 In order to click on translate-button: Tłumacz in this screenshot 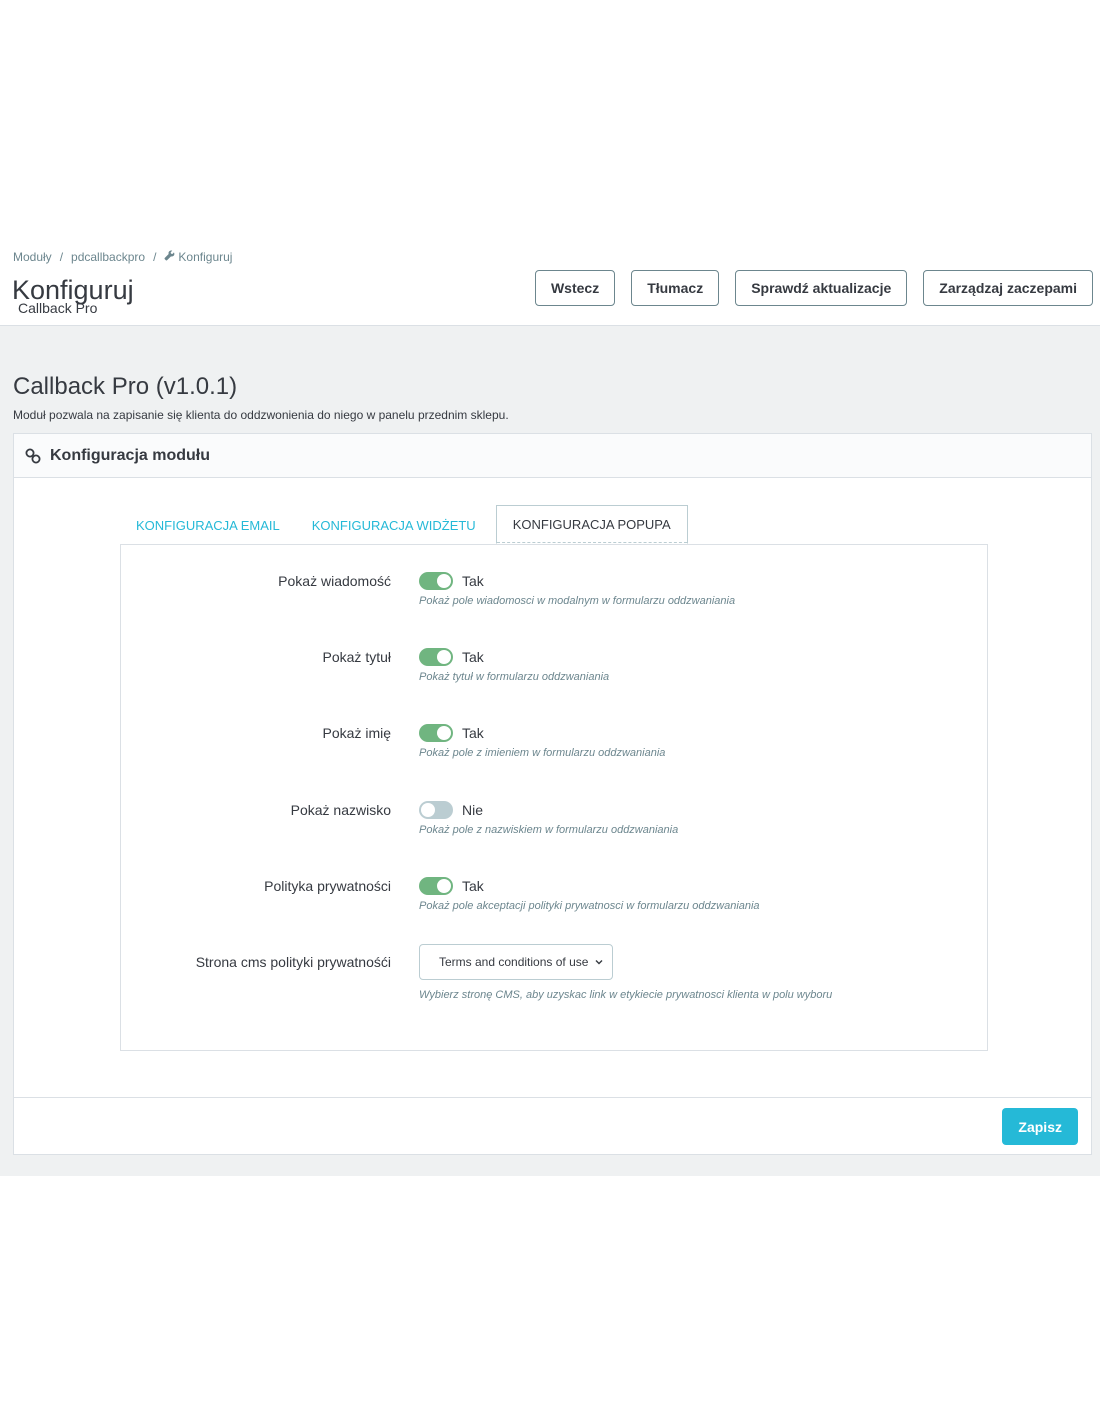, I will do `click(675, 288)`.